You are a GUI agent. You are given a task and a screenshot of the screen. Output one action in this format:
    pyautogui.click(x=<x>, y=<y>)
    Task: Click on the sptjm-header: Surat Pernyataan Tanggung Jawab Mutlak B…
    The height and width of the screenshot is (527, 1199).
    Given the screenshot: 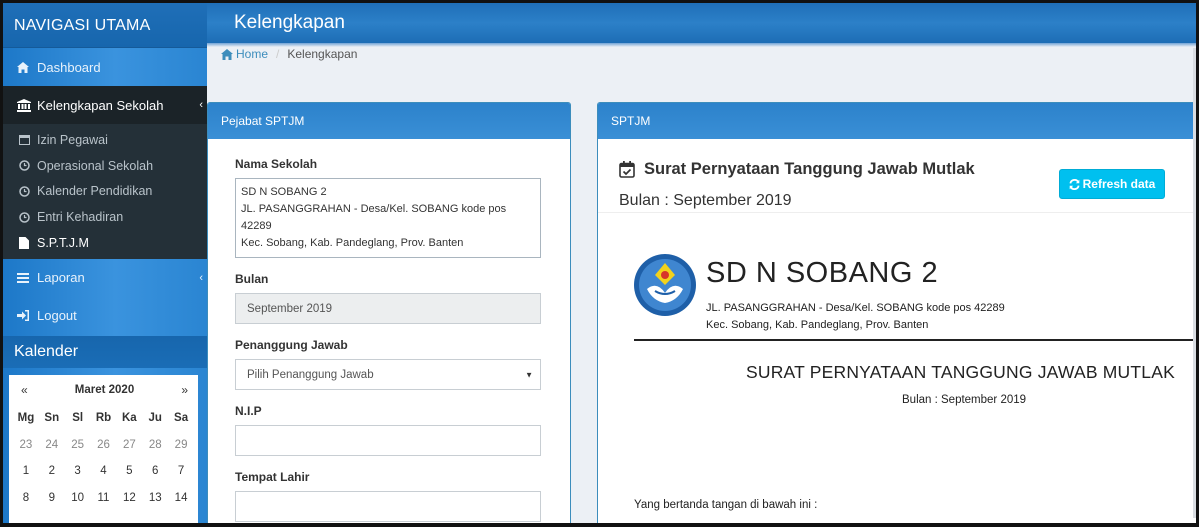 What is the action you would take?
    pyautogui.click(x=897, y=176)
    